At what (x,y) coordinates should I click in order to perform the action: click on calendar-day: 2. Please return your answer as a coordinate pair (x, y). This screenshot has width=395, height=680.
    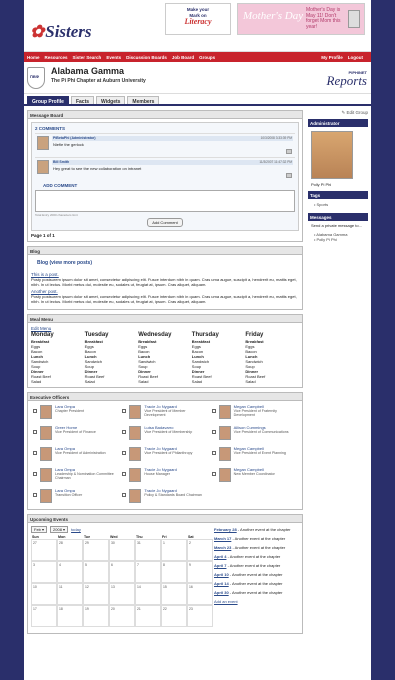
    Looking at the image, I should click on (200, 550).